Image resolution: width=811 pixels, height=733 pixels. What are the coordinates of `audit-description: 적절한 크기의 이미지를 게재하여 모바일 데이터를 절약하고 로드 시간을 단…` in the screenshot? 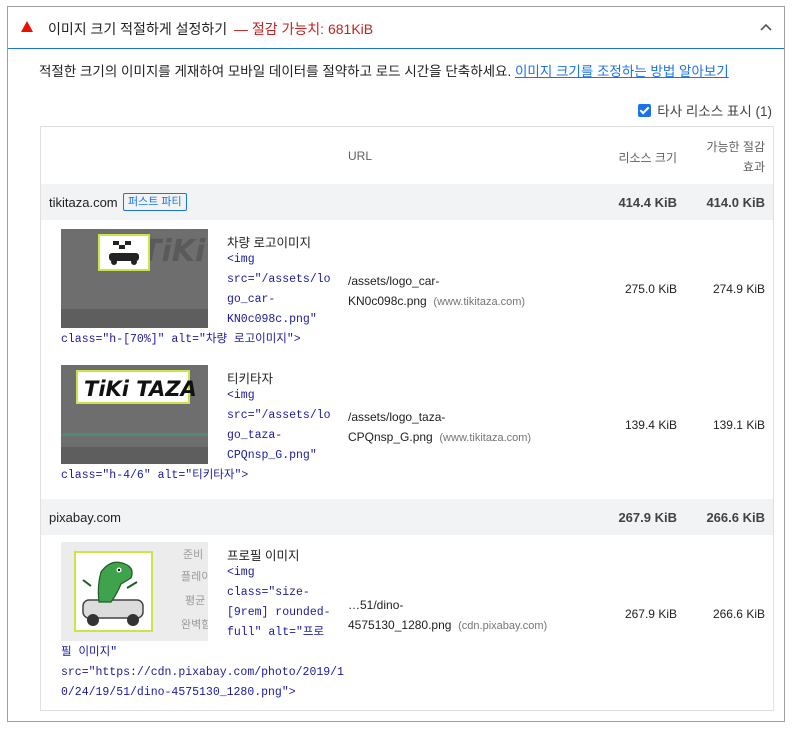 It's located at (384, 70).